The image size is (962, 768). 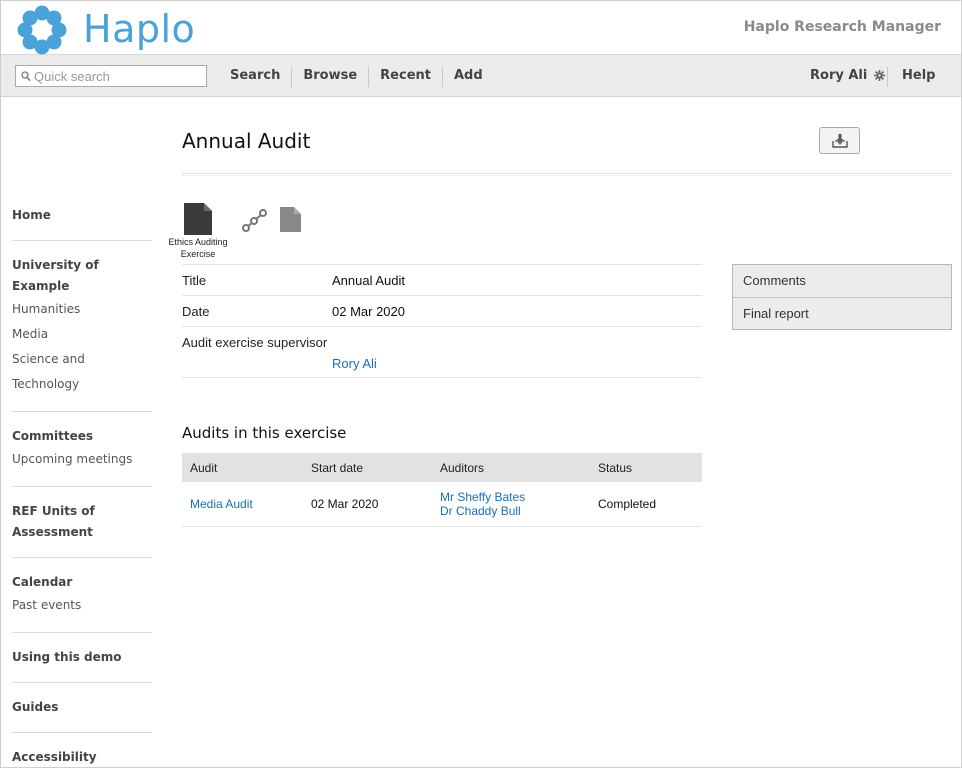 What do you see at coordinates (918, 75) in the screenshot?
I see `help-link: Help` at bounding box center [918, 75].